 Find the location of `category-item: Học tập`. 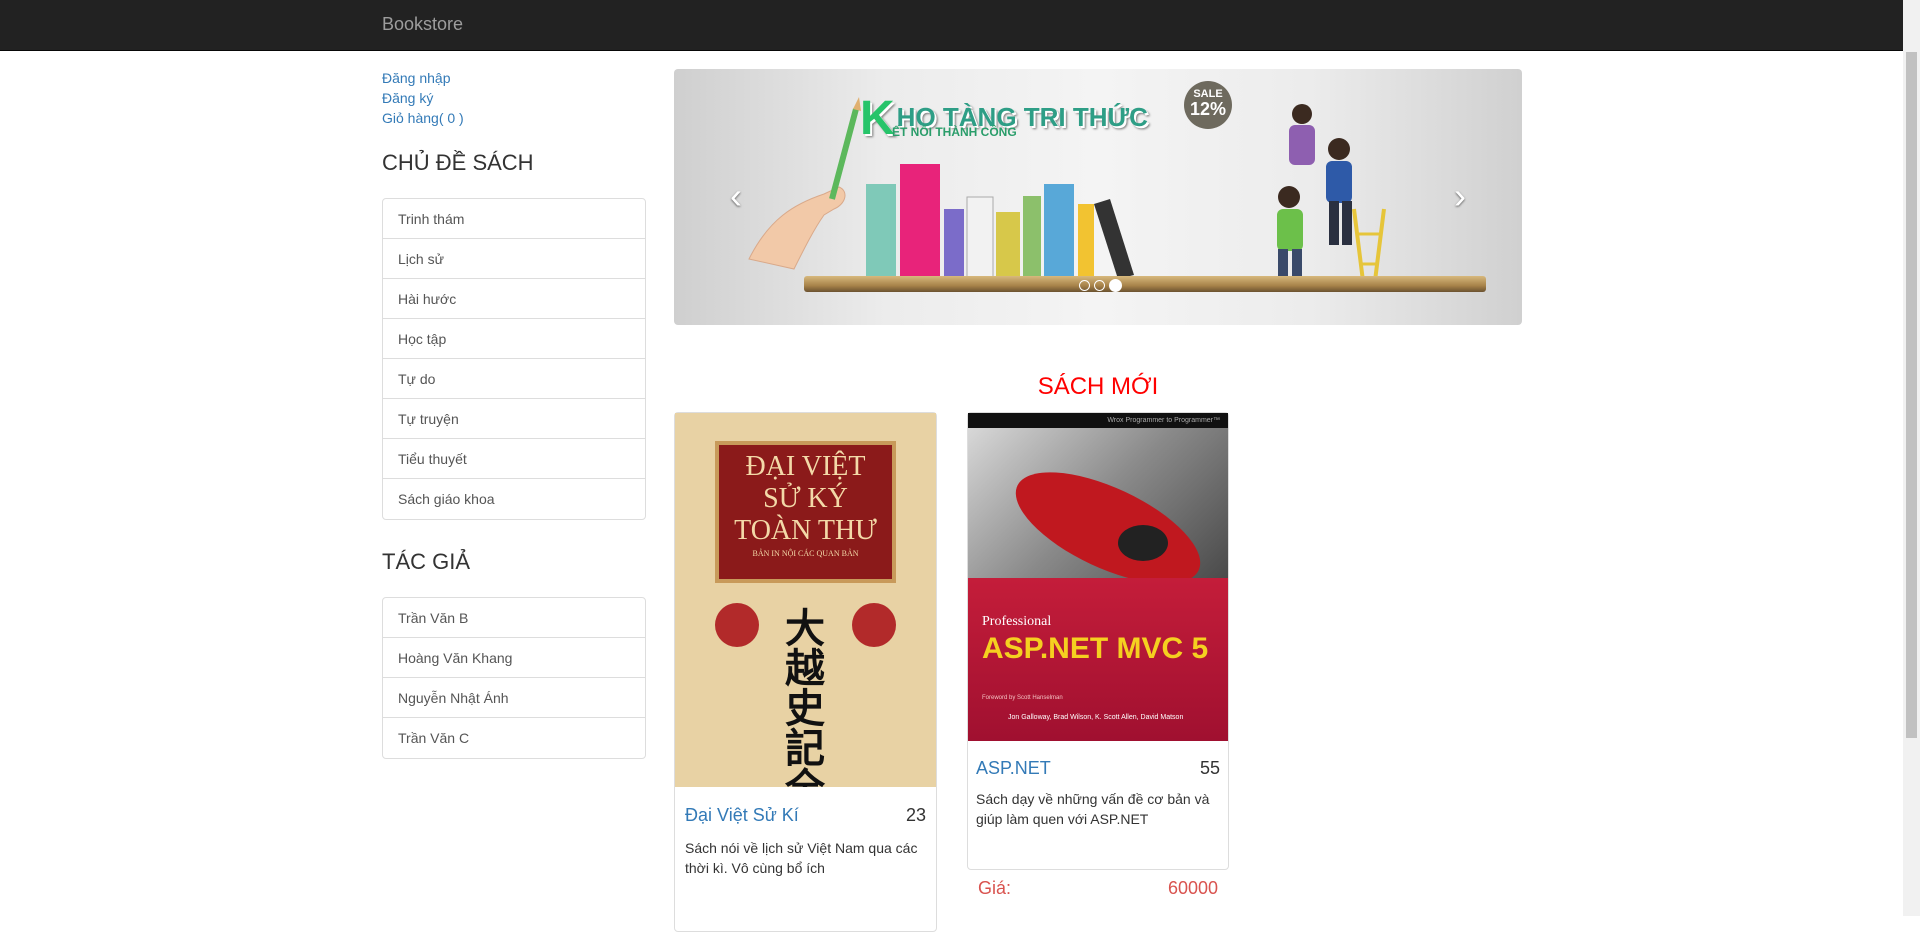

category-item: Học tập is located at coordinates (514, 339).